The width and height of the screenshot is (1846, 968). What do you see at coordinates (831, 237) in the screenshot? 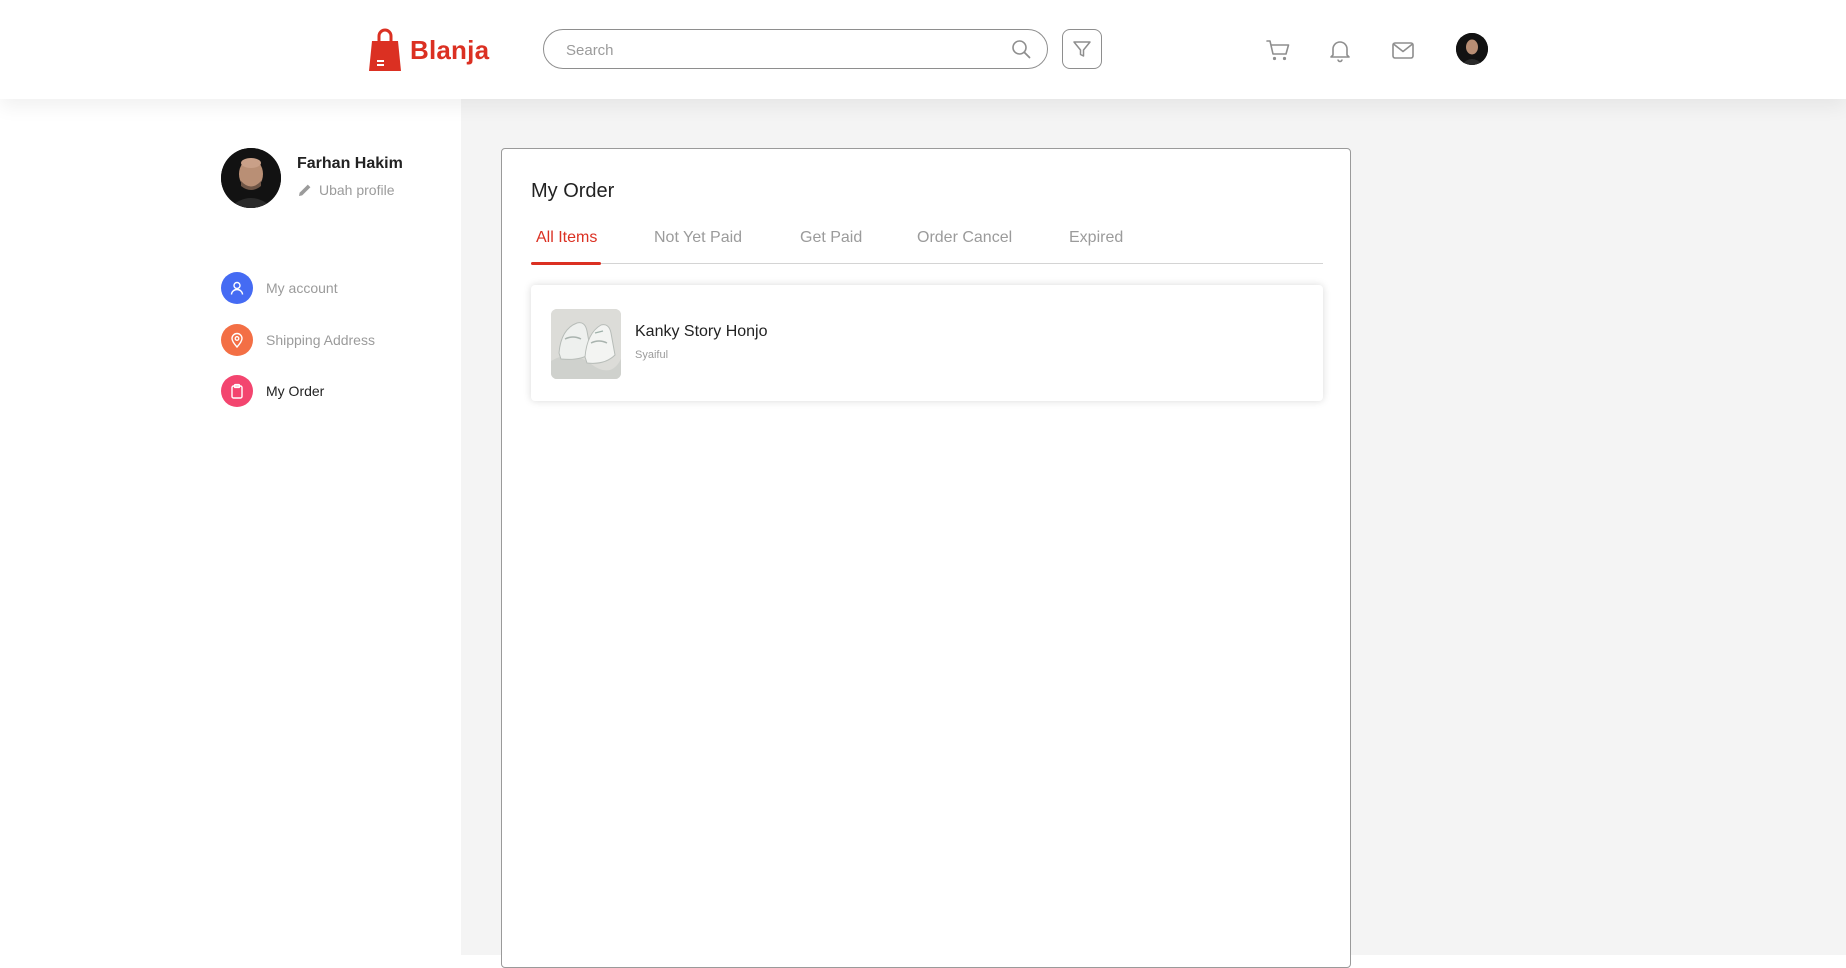
I see `tab-label: Get Paid` at bounding box center [831, 237].